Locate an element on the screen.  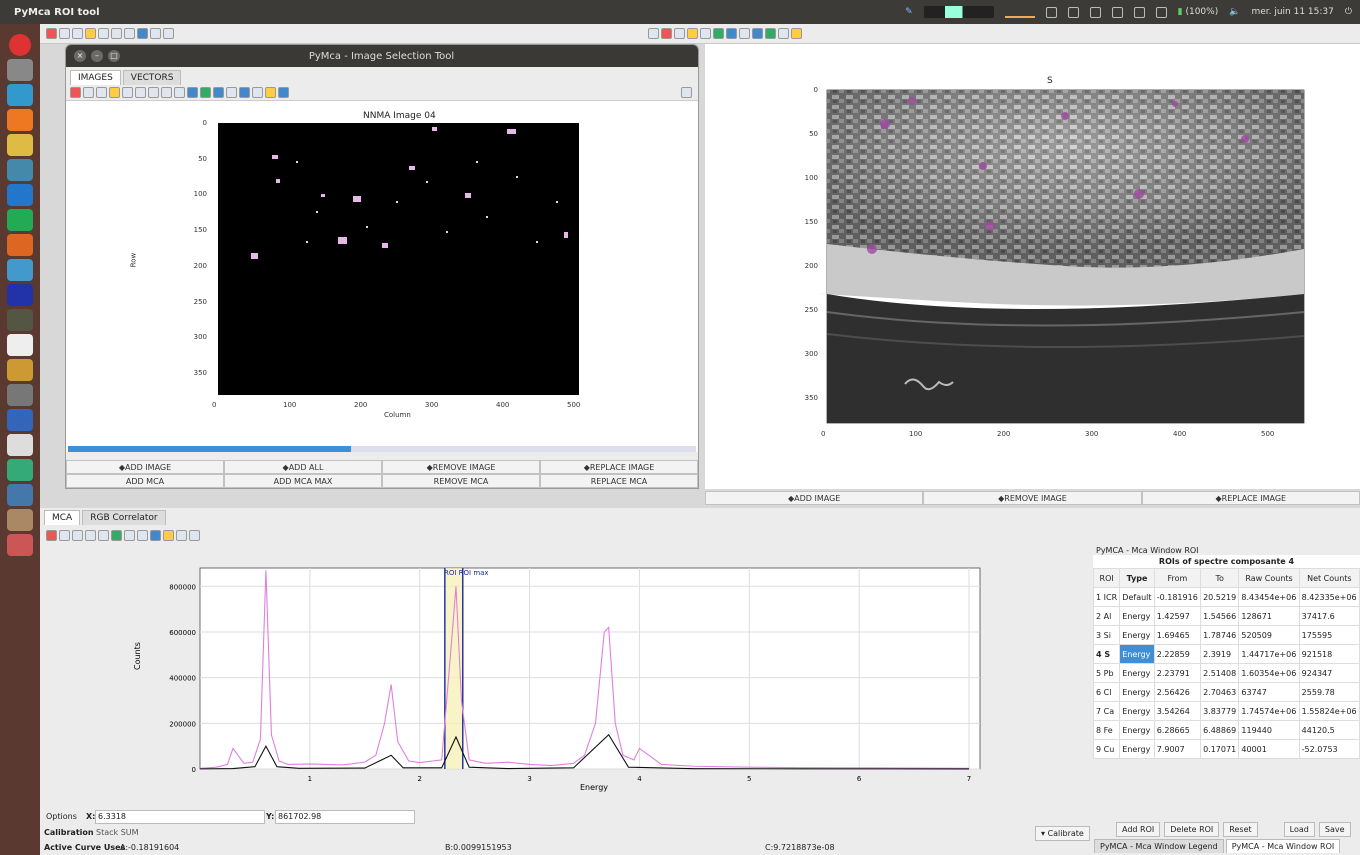
roi-cell: 1.55824e+06 is located at coordinates (1329, 711).